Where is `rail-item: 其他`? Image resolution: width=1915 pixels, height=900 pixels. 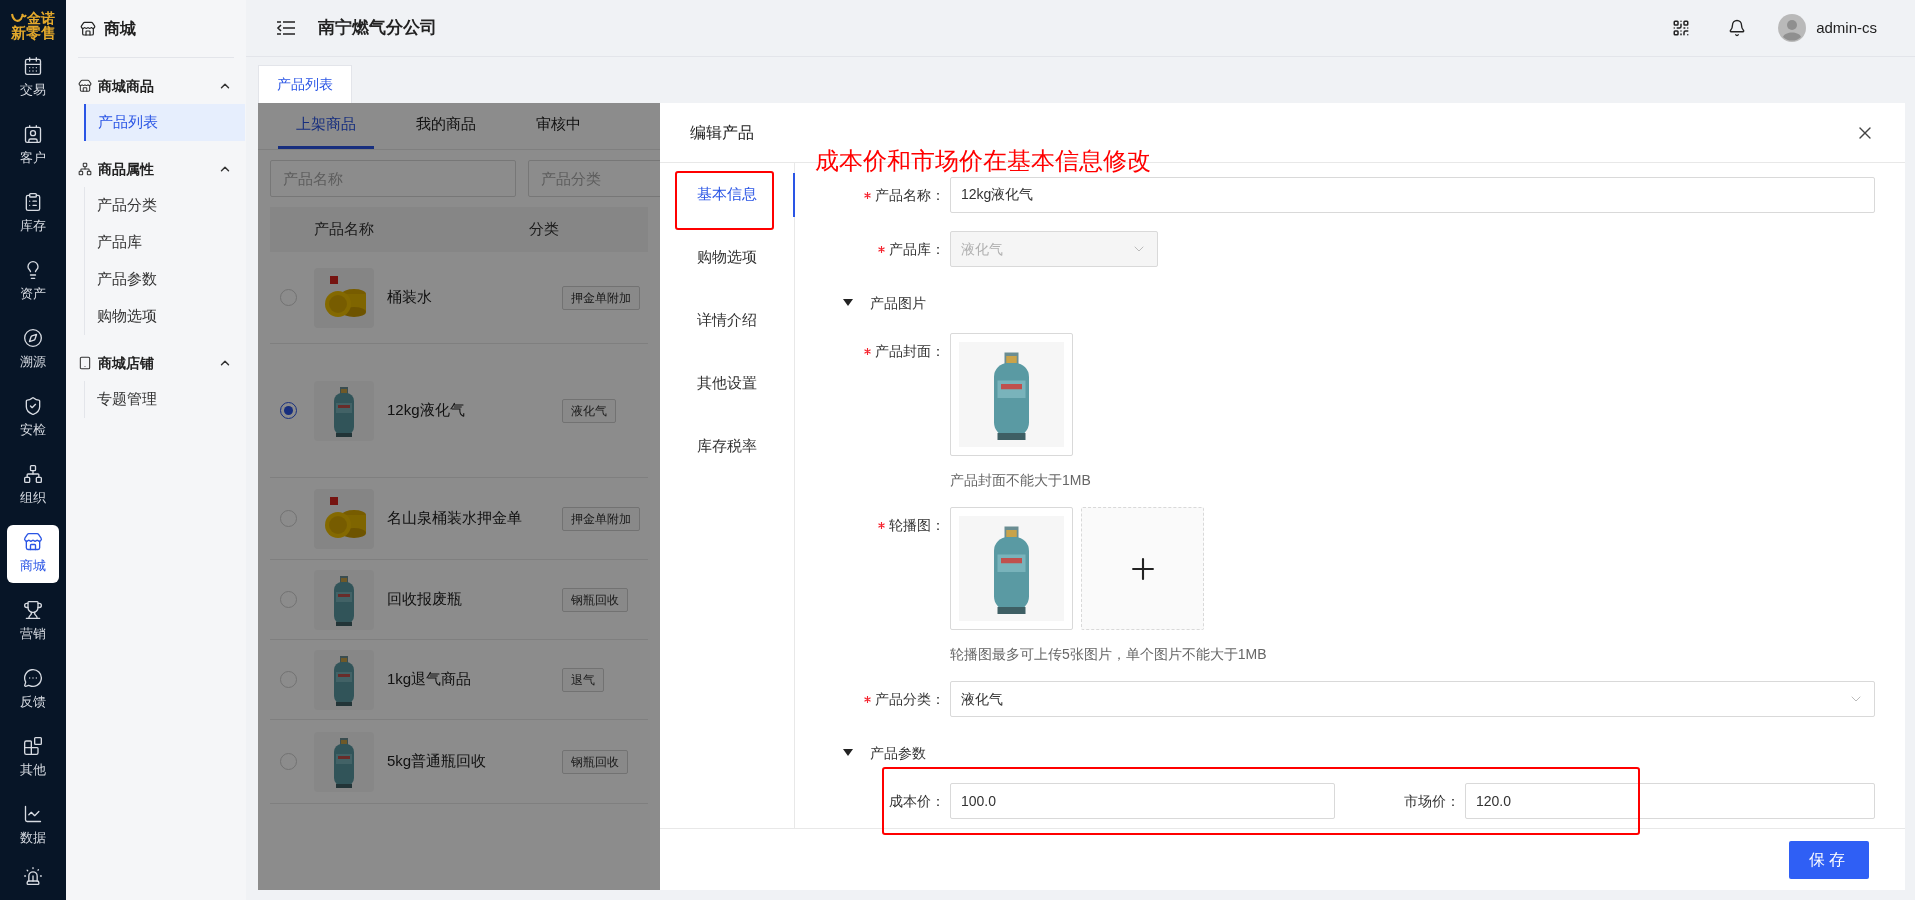
rail-item: 其他 is located at coordinates (33, 758).